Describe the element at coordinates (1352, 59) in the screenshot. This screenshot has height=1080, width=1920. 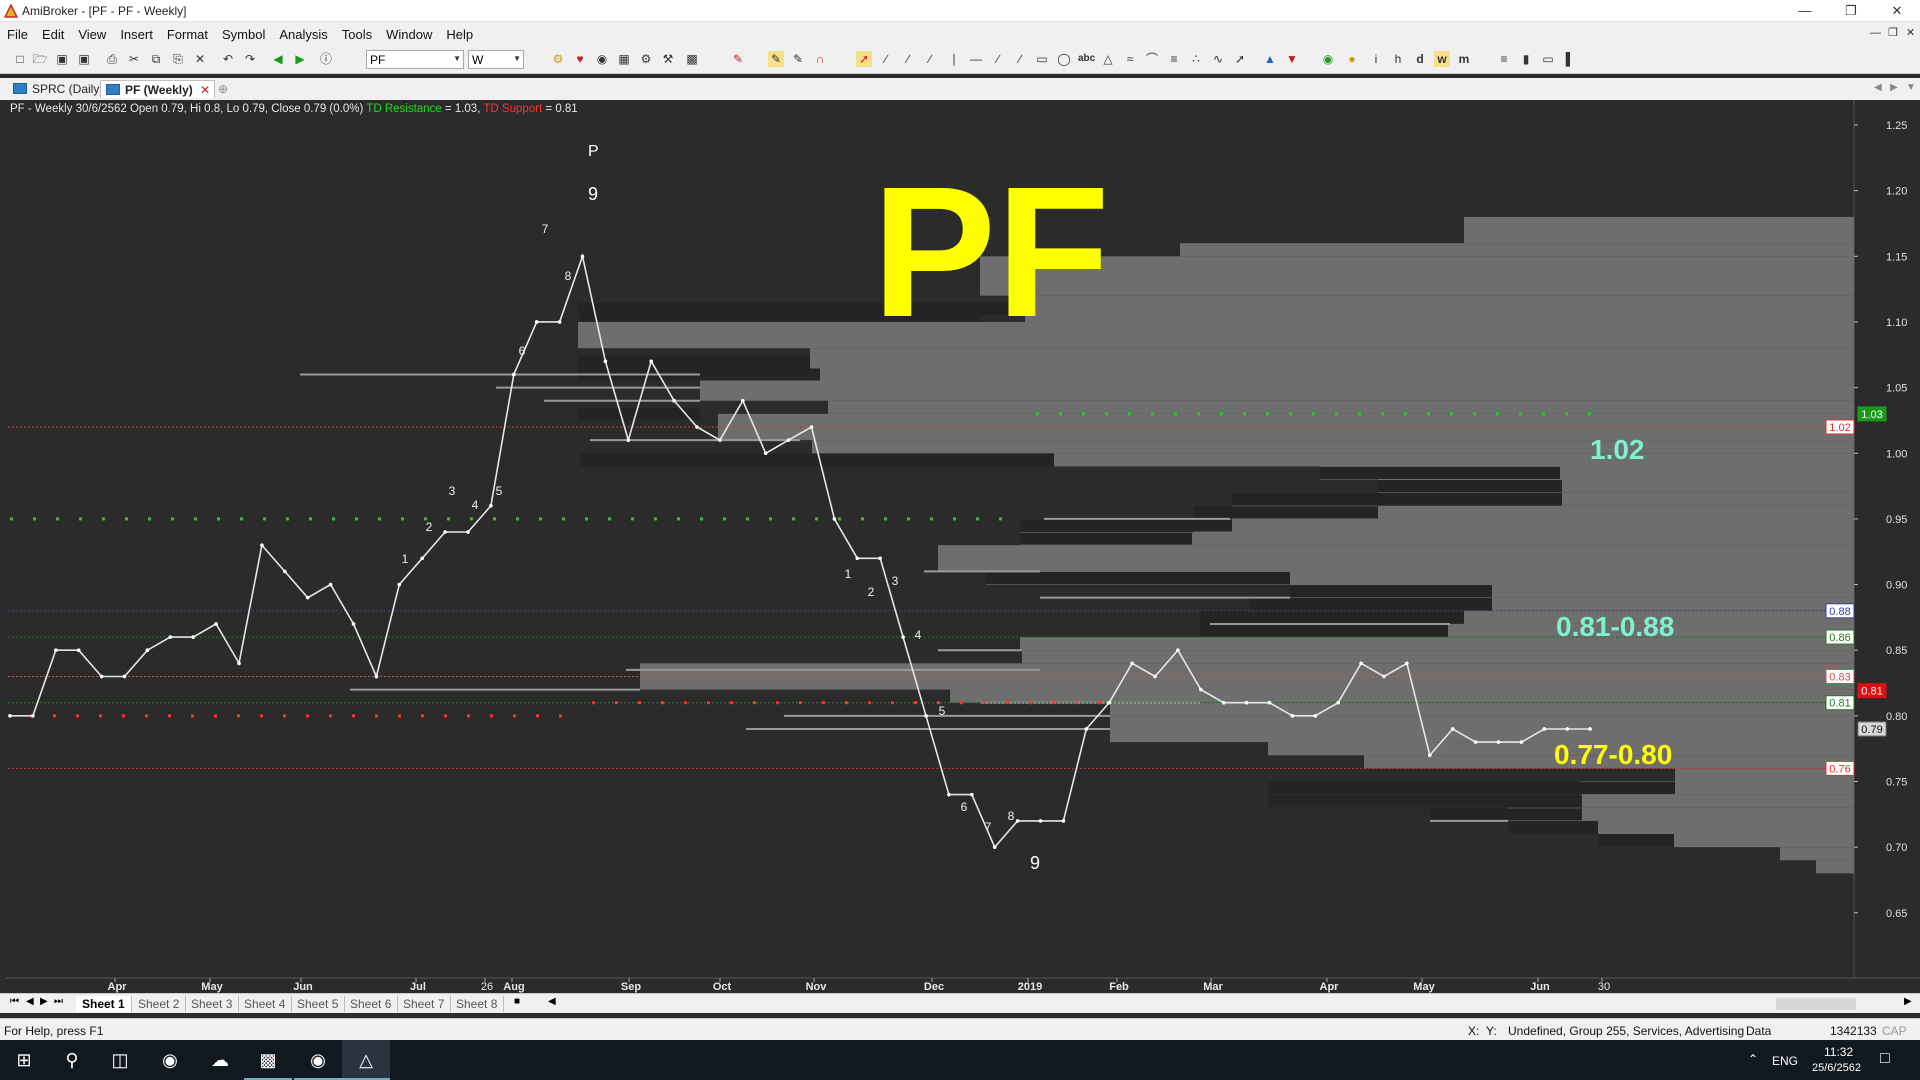
I see `alert-icon: ●` at that location.